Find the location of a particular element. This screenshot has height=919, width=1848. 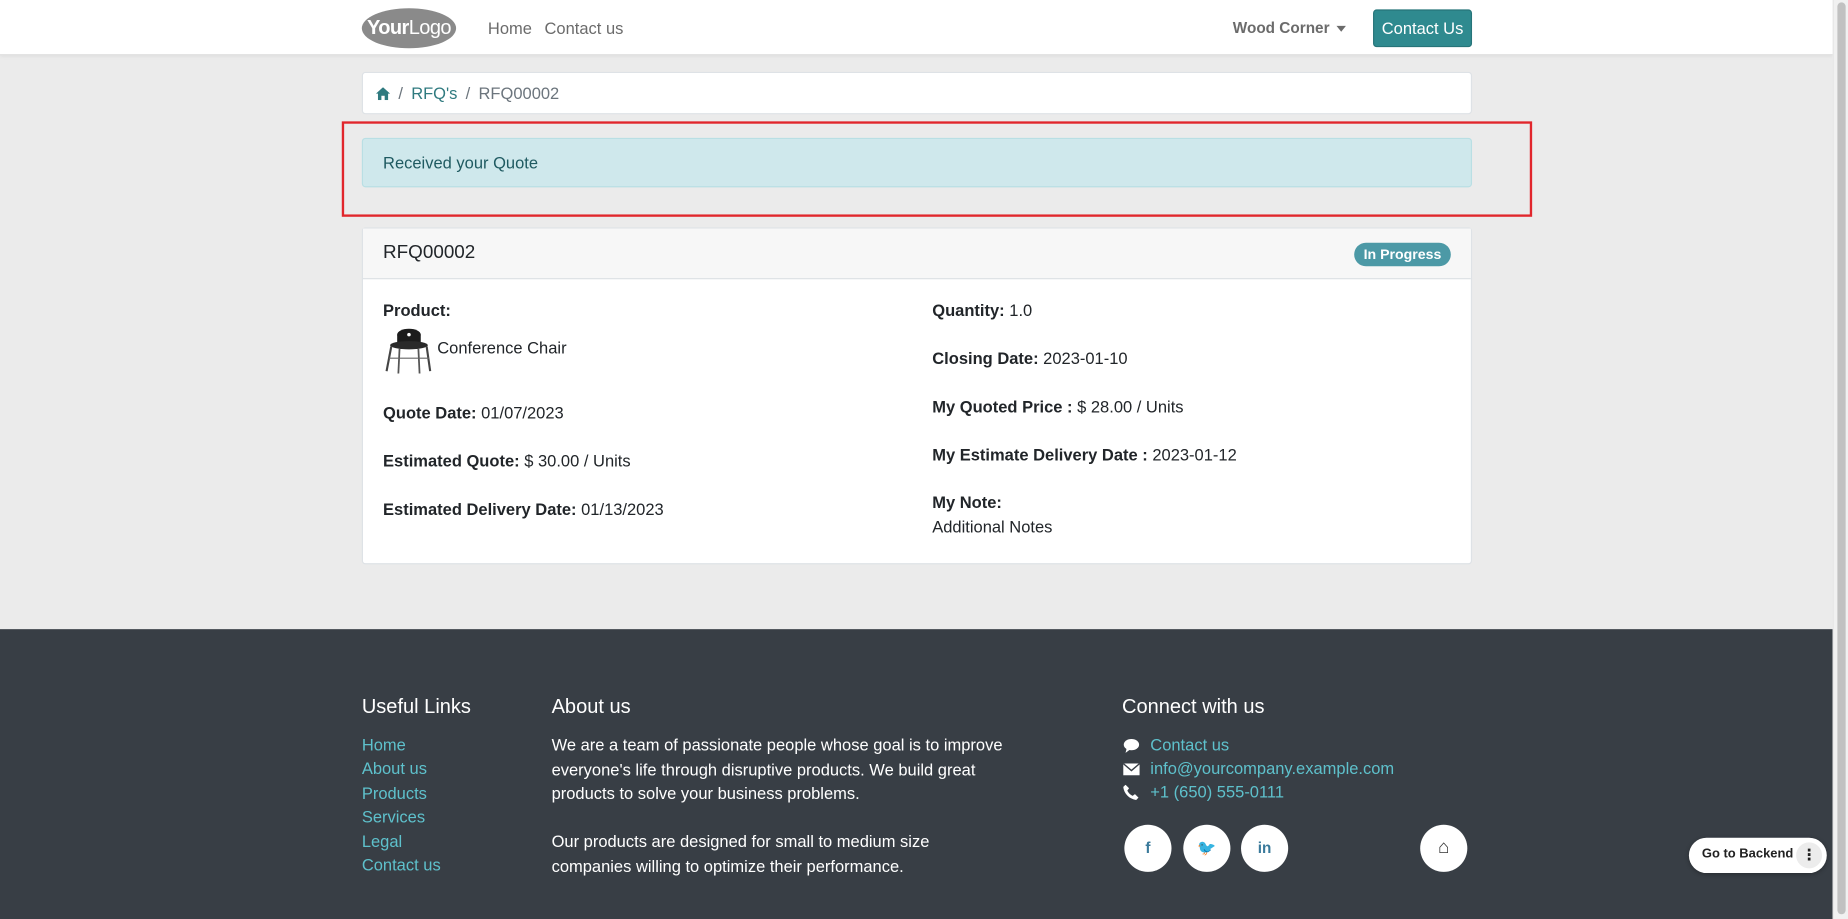

comment-icon is located at coordinates (1131, 746).